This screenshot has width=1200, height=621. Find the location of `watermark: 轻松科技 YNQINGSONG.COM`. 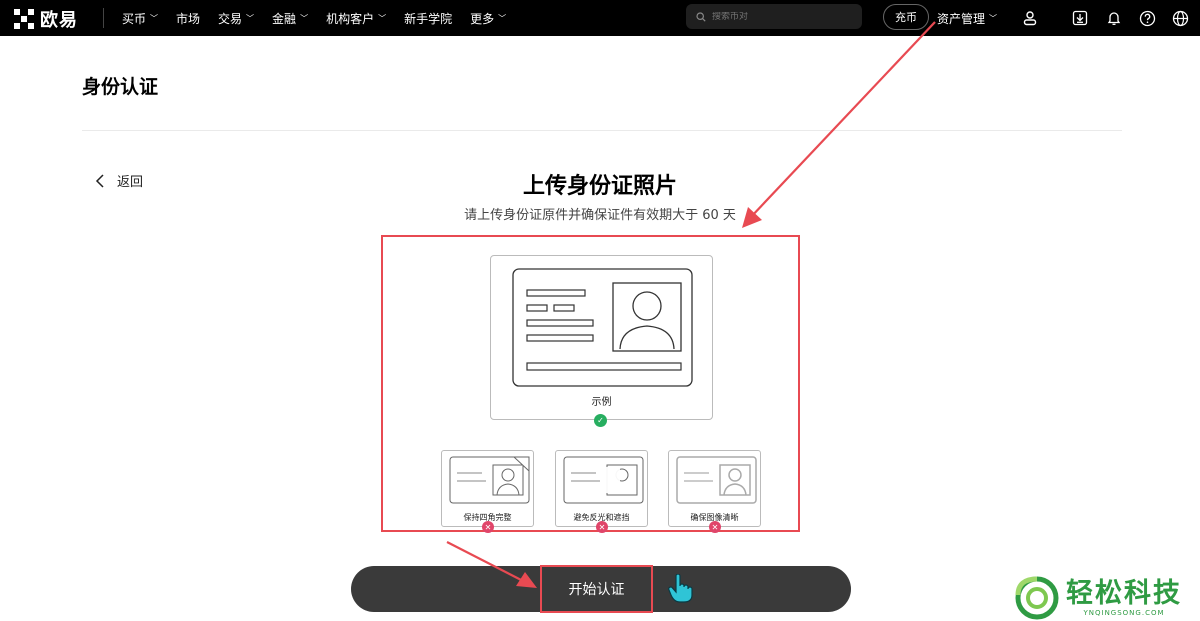

watermark: 轻松科技 YNQINGSONG.COM is located at coordinates (1098, 598).